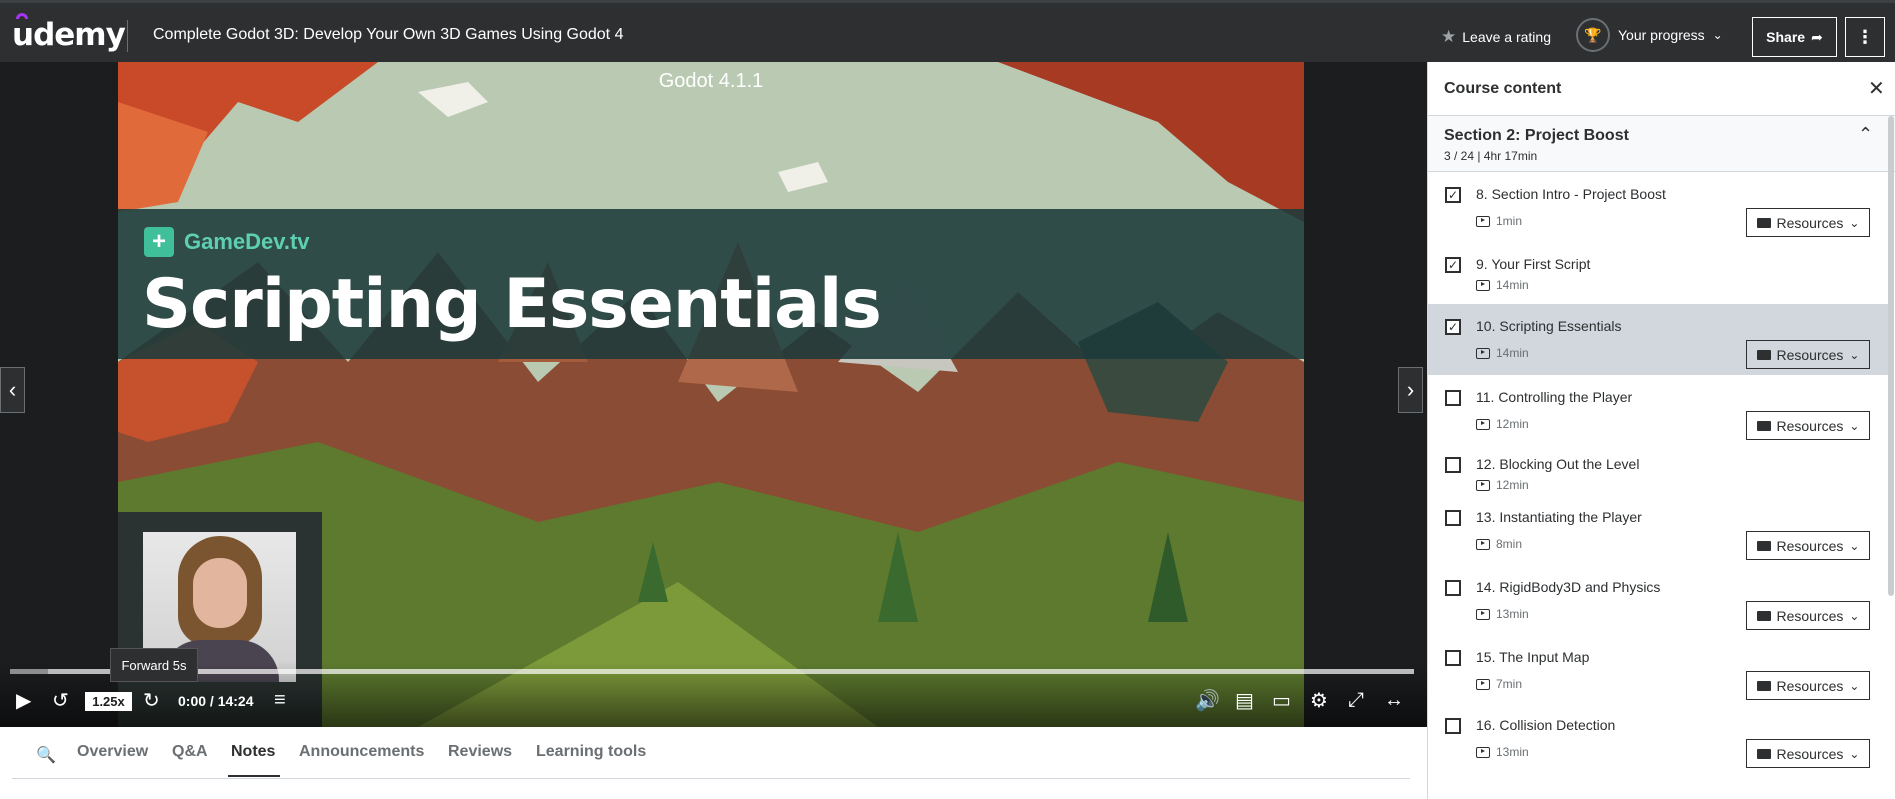 Image resolution: width=1895 pixels, height=799 pixels. I want to click on lecture-title: 10. Scripting Essentials, so click(1549, 326).